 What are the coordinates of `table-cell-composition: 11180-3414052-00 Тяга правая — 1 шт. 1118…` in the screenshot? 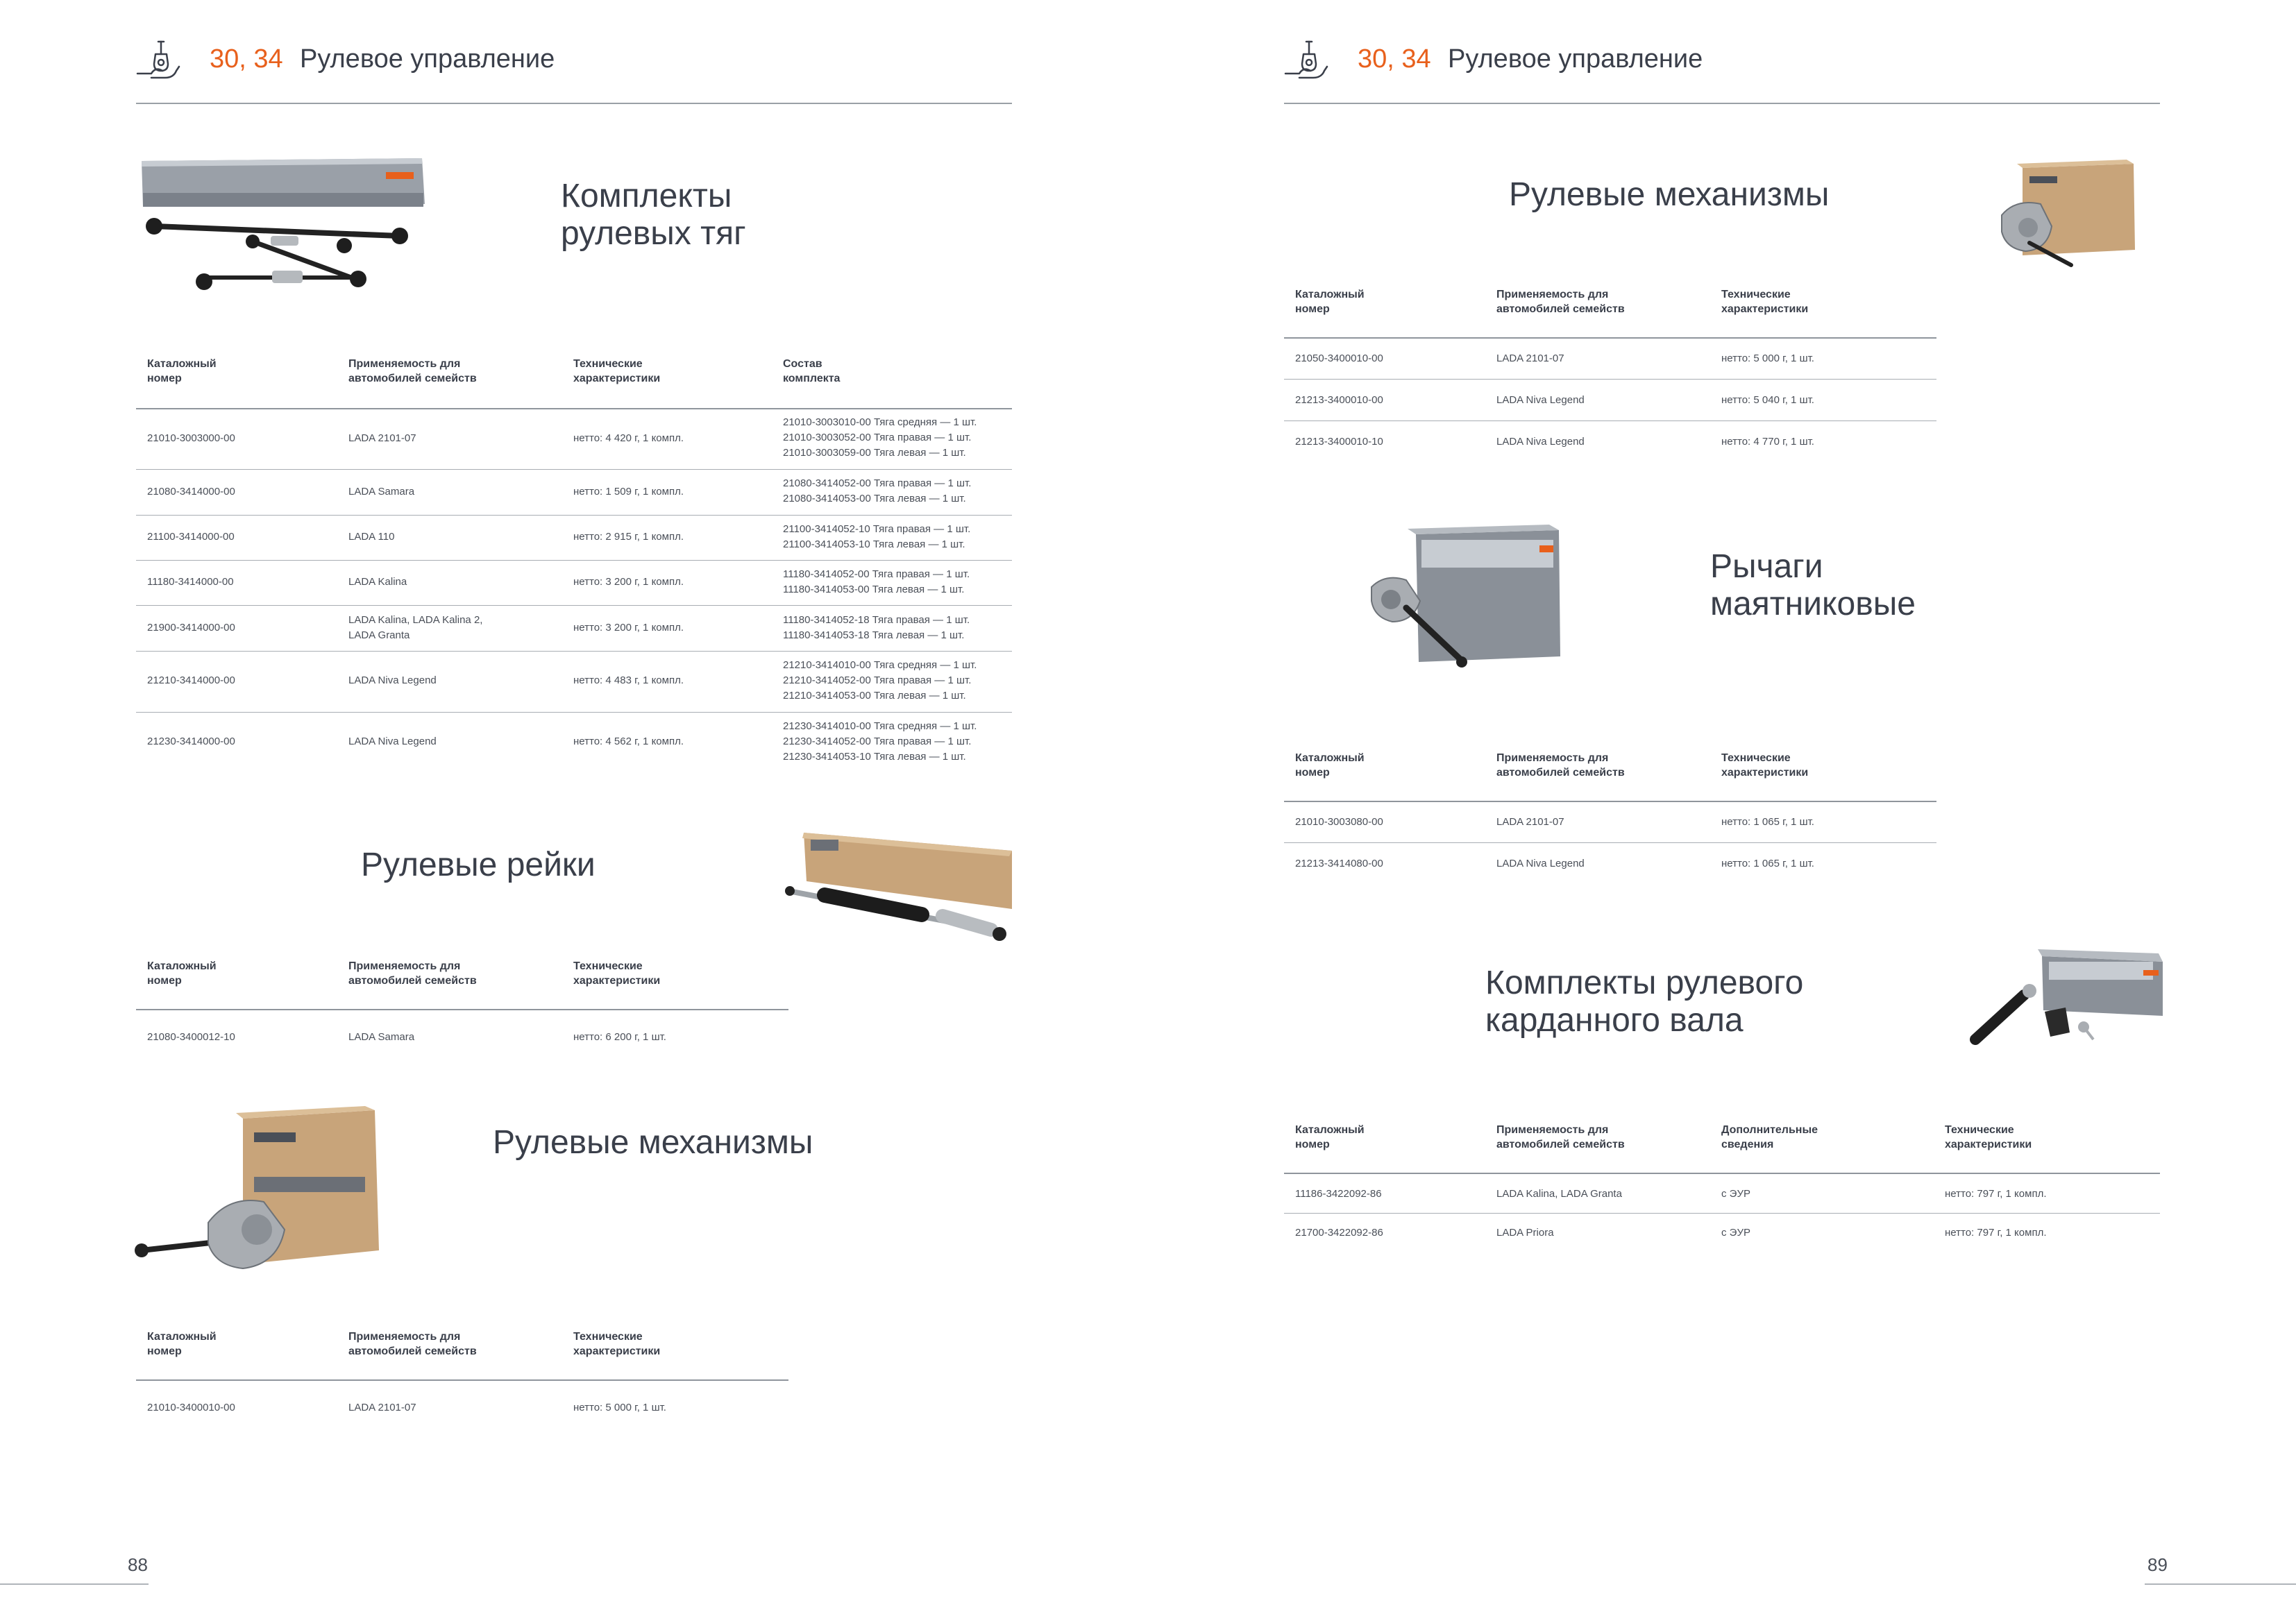 It's located at (876, 581).